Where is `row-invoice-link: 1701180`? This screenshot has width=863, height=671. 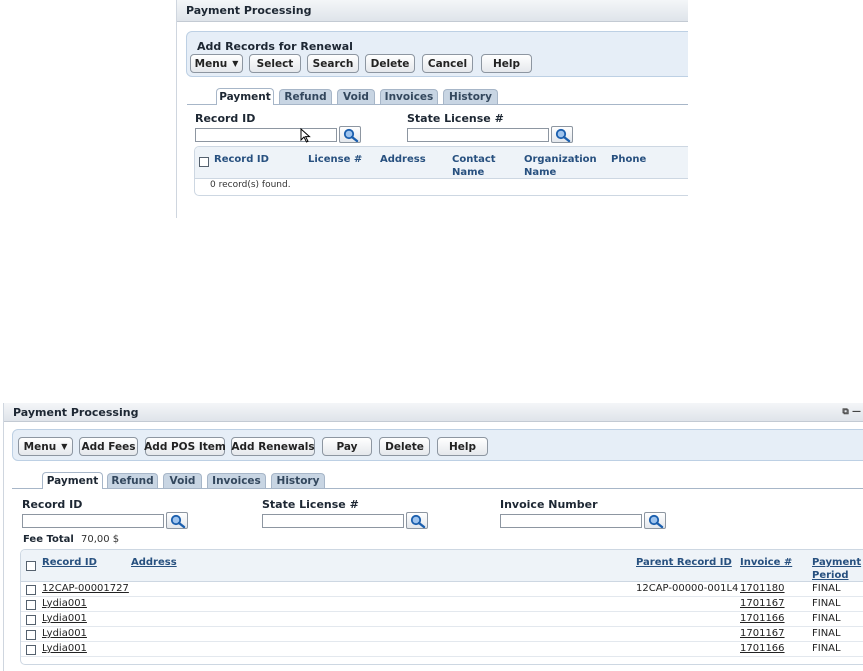 row-invoice-link: 1701180 is located at coordinates (762, 588).